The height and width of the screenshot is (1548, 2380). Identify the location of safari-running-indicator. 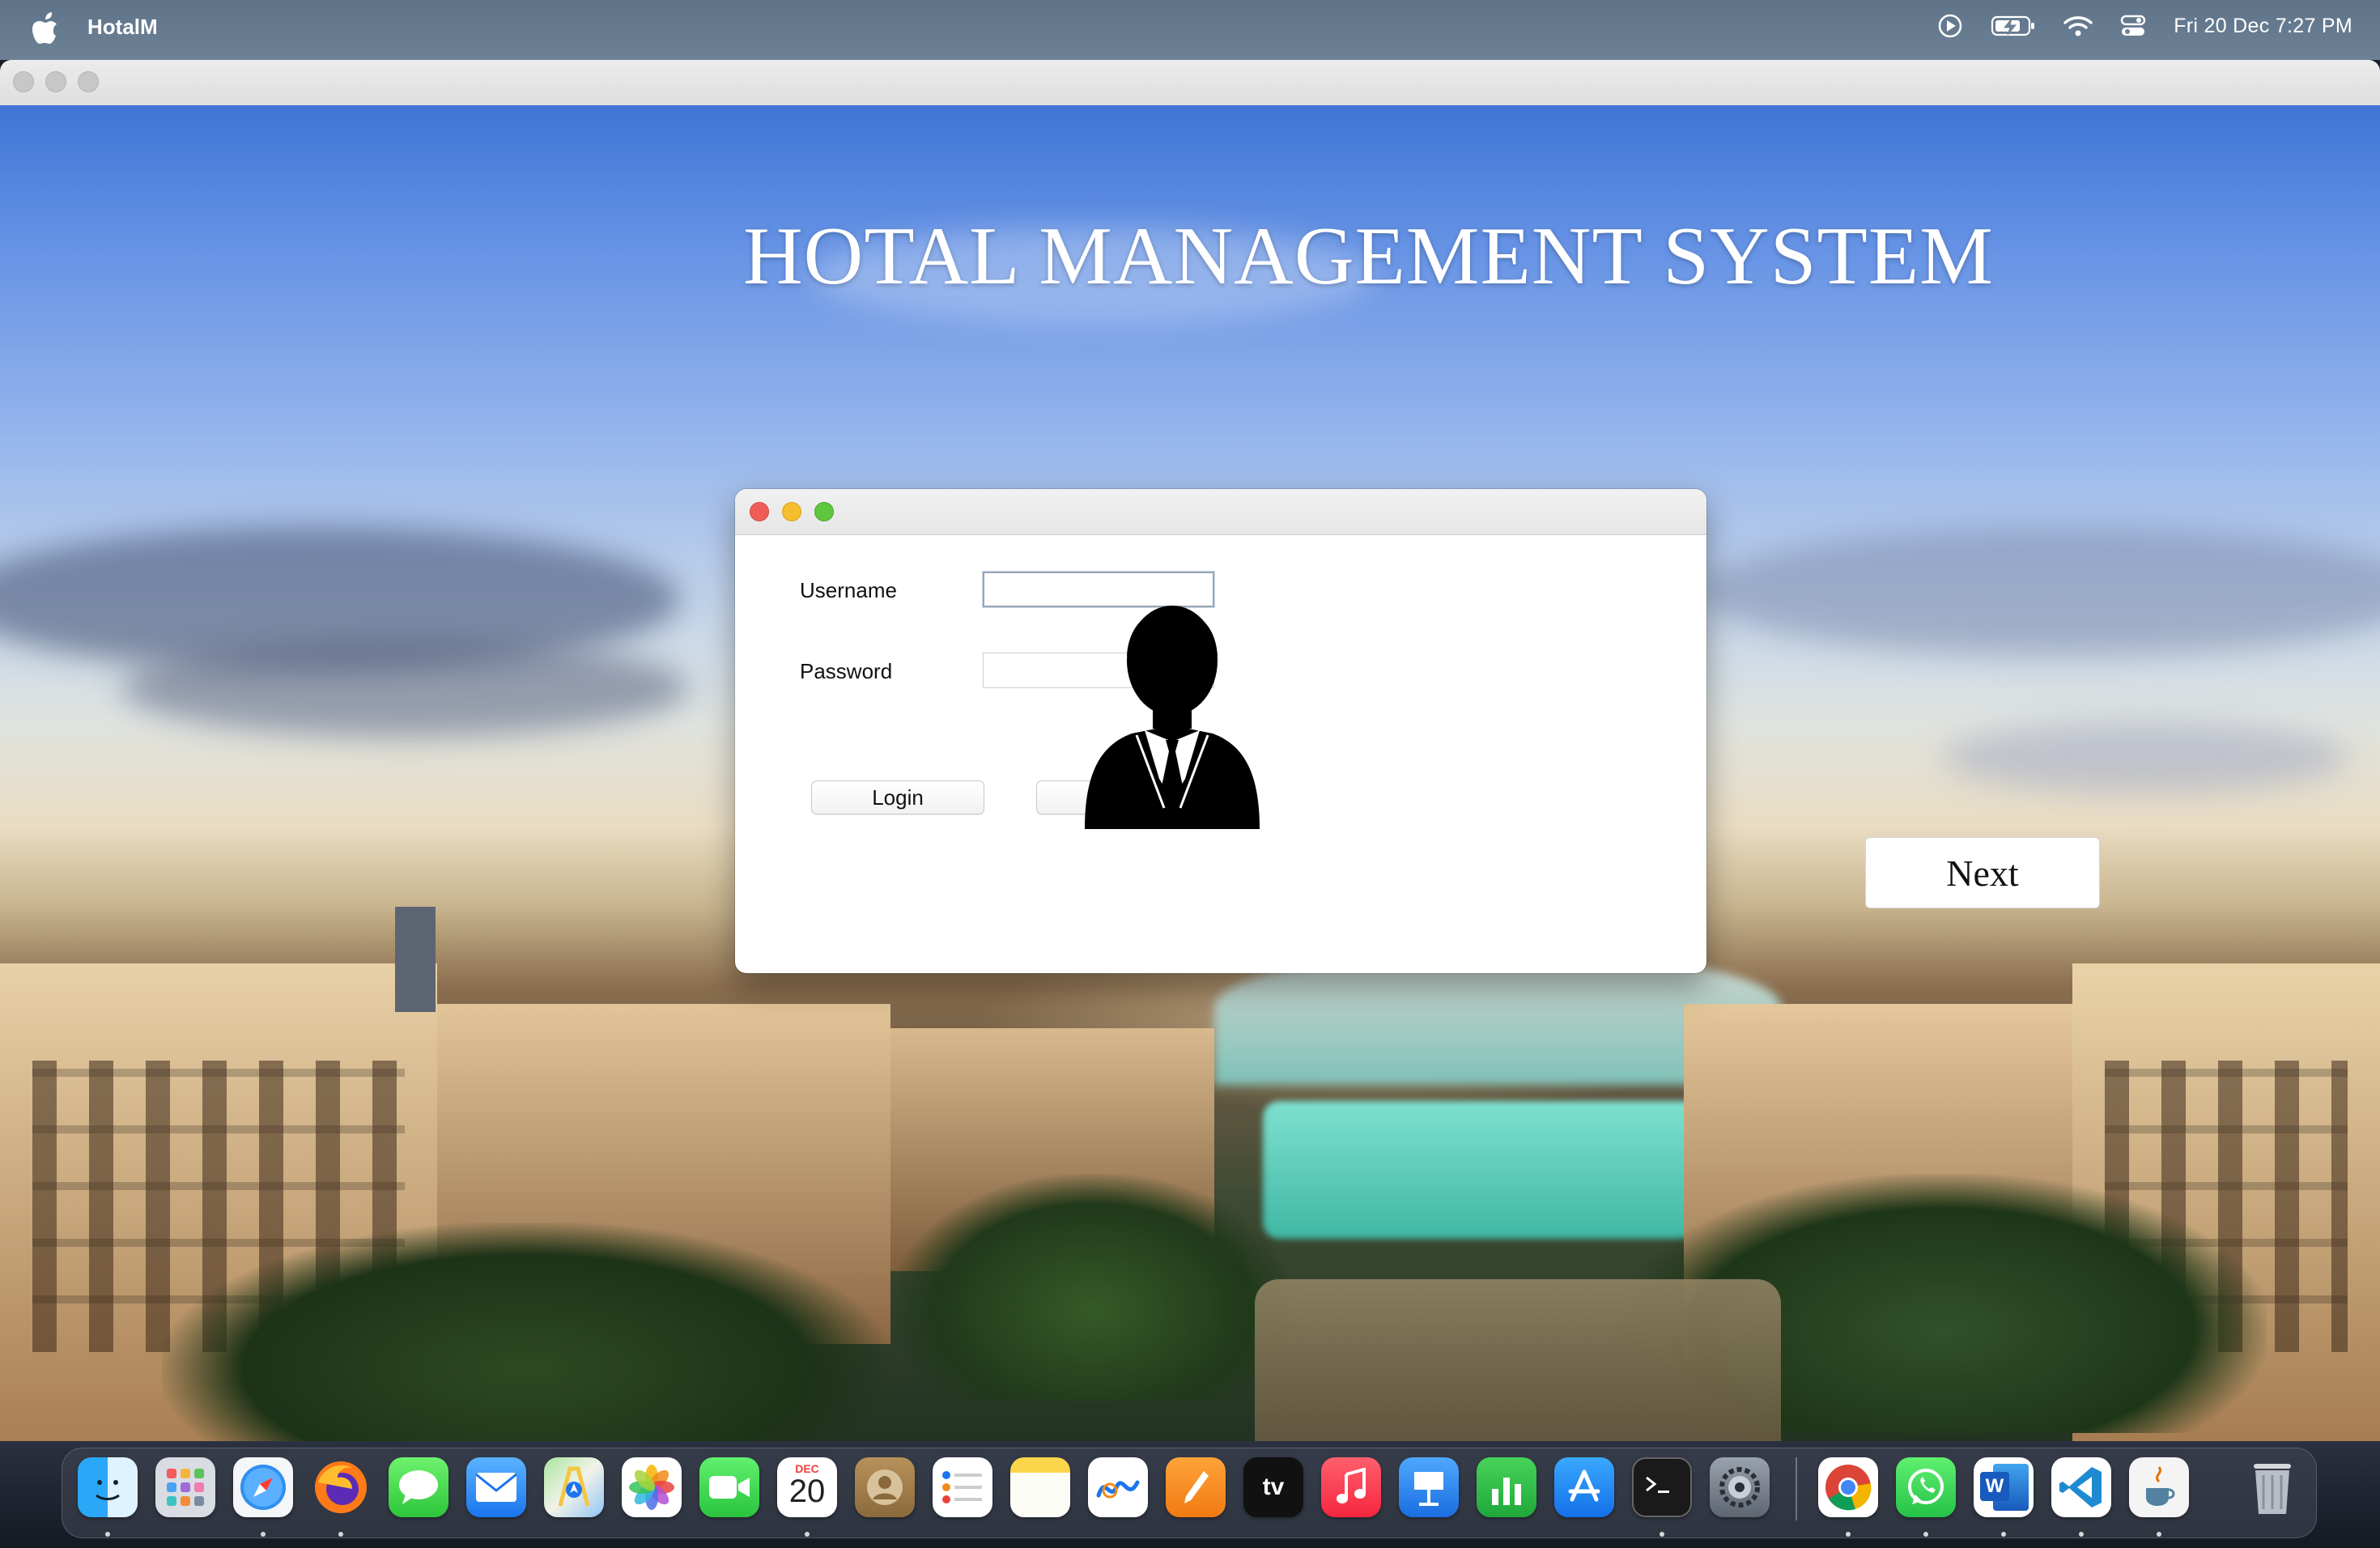
(263, 1535).